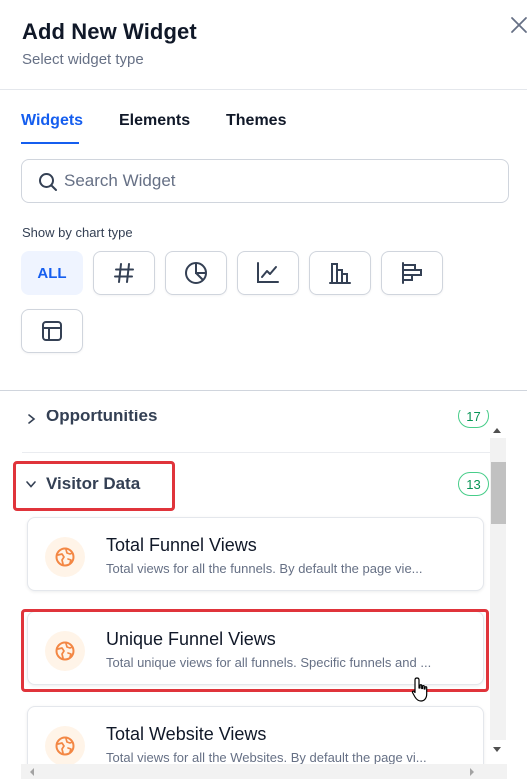 The width and height of the screenshot is (527, 779). What do you see at coordinates (154, 121) in the screenshot?
I see `tab-elements: Elements` at bounding box center [154, 121].